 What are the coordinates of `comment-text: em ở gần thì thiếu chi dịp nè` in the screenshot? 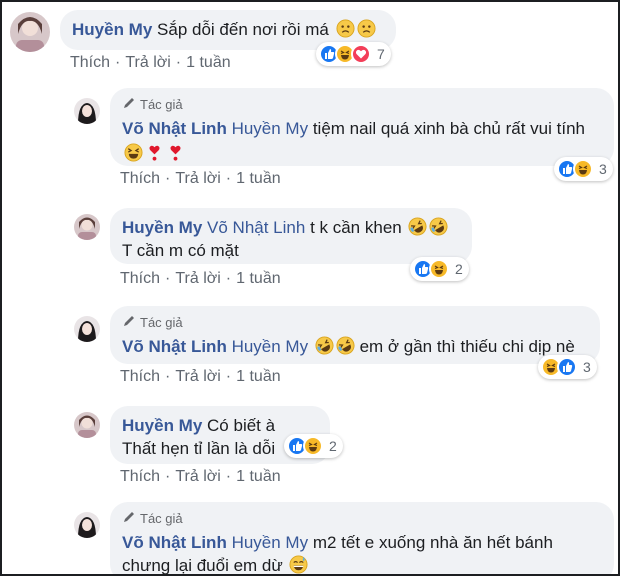 It's located at (467, 346).